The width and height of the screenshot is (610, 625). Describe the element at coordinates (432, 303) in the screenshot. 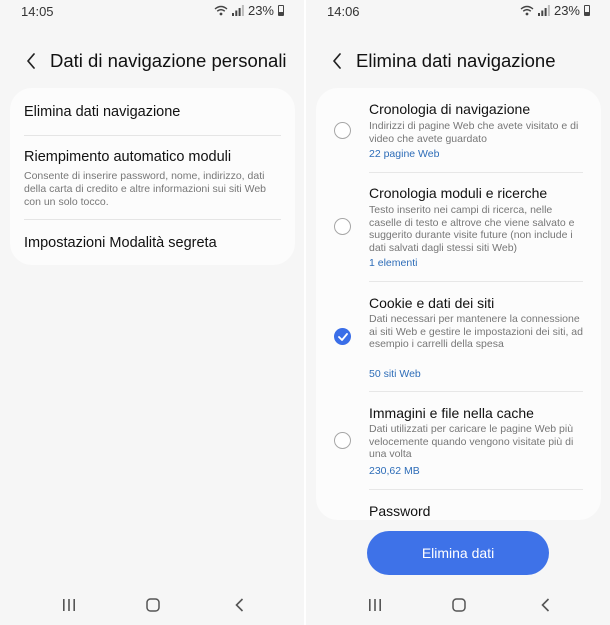

I see `option-title: Cookie e dati dei siti` at that location.